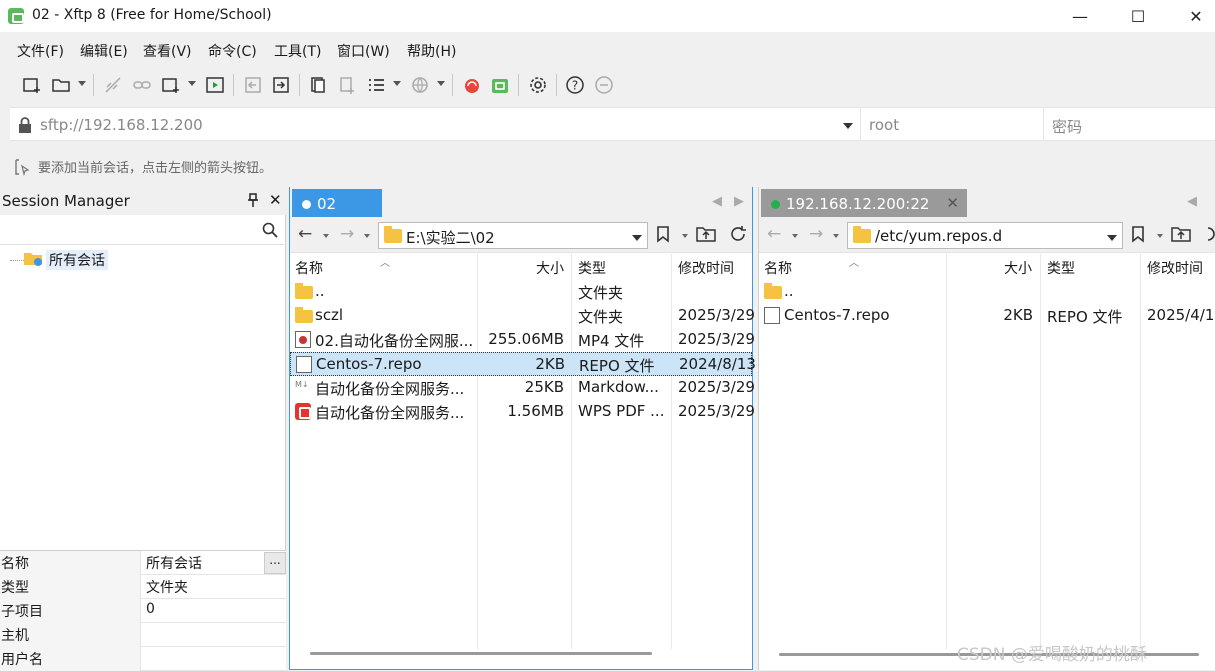  I want to click on menu-window: 窗口(W), so click(363, 51).